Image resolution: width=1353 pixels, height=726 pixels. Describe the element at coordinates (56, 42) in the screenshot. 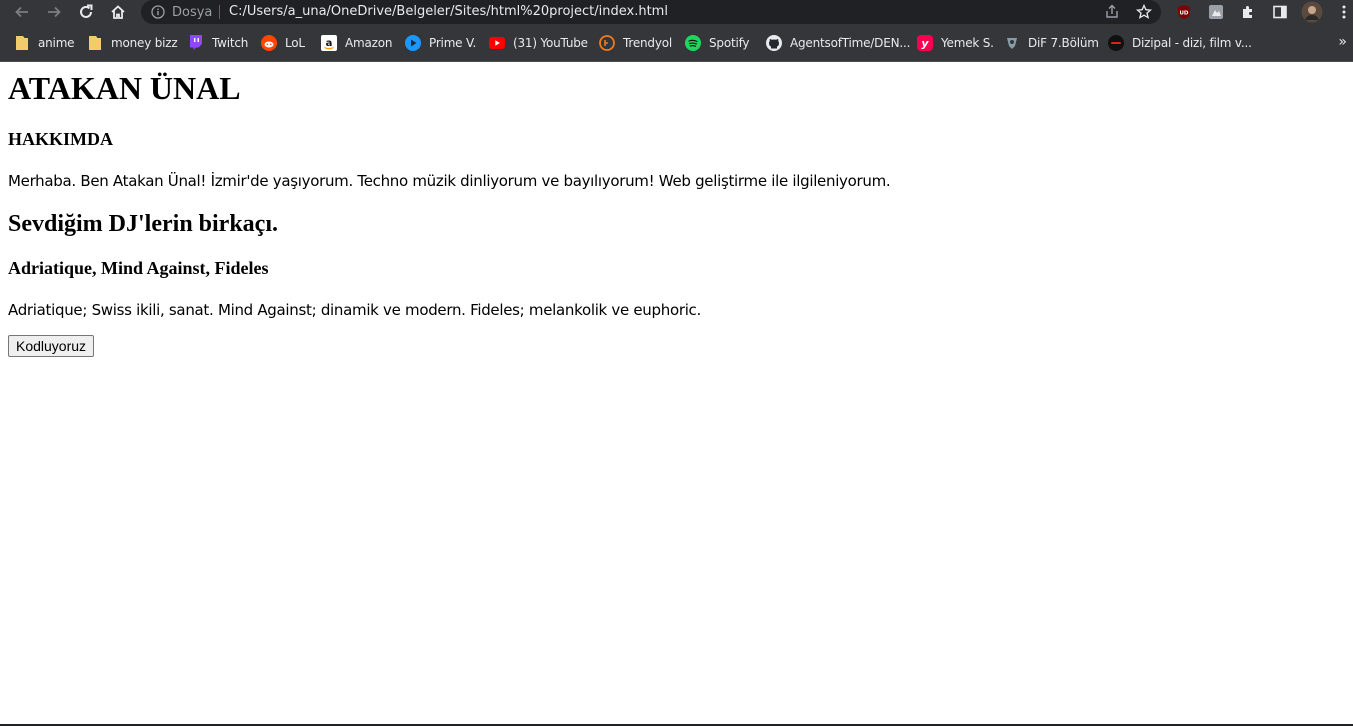

I see `bookmark-label: anime` at that location.